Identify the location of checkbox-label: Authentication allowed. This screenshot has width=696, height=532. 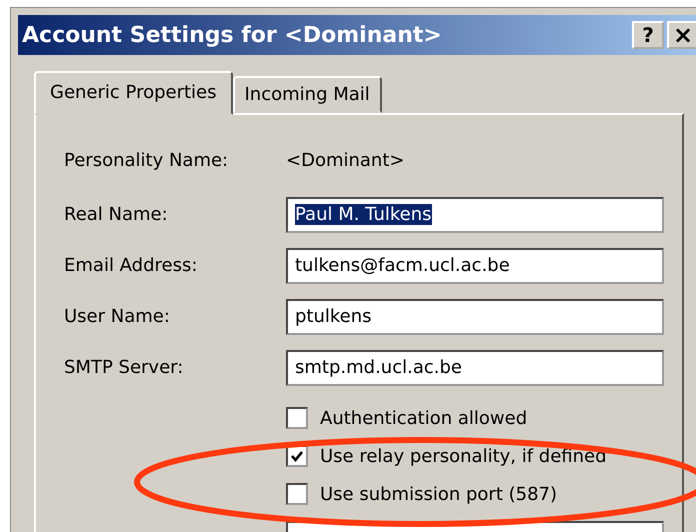
(424, 418).